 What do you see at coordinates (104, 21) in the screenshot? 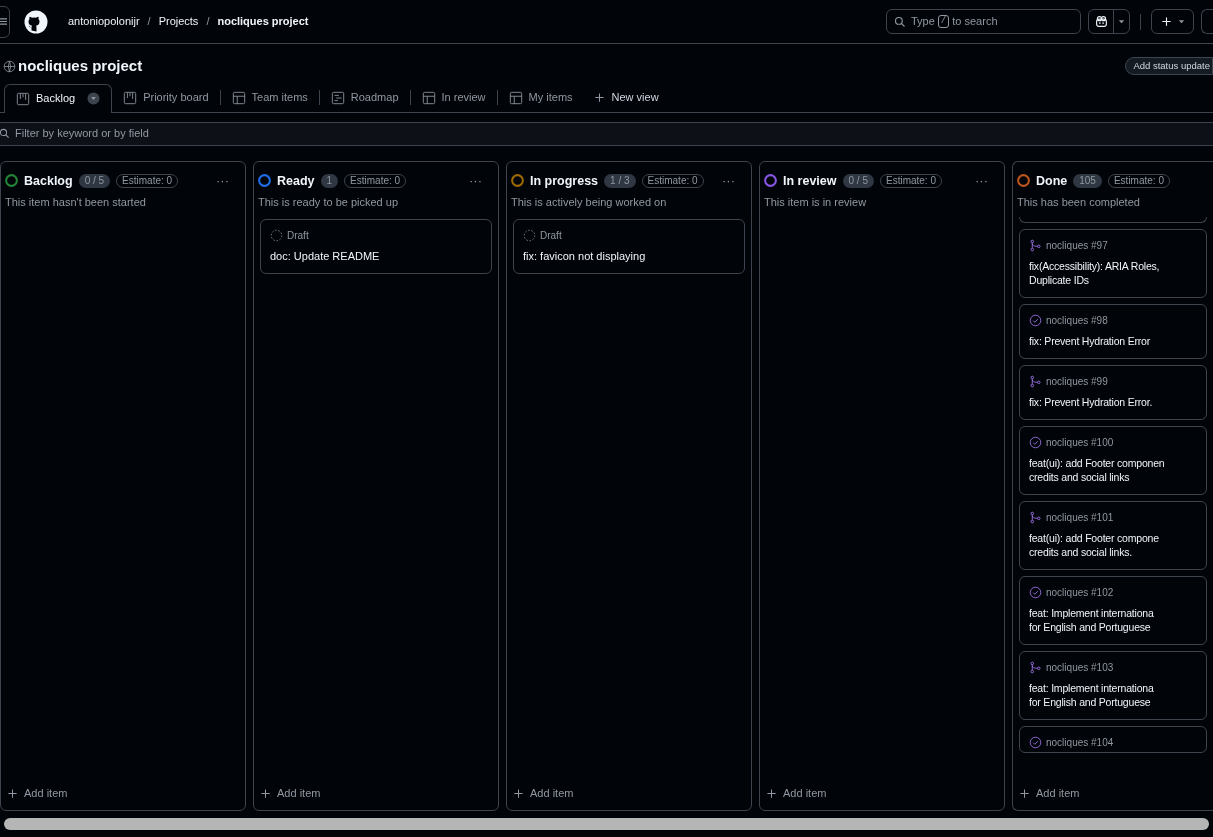
I see `breadcrumb-link: antoniopolonijr` at bounding box center [104, 21].